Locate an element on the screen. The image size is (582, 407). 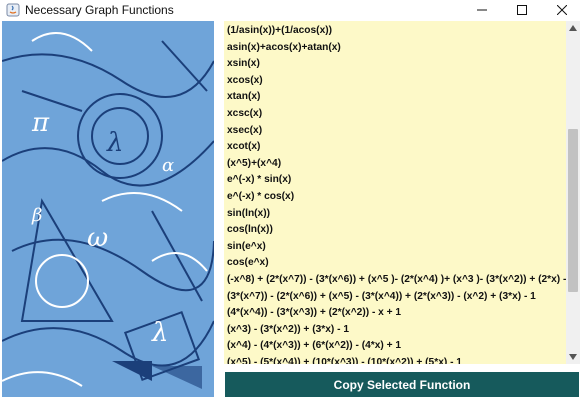
window-bottom-edge is located at coordinates (291, 403).